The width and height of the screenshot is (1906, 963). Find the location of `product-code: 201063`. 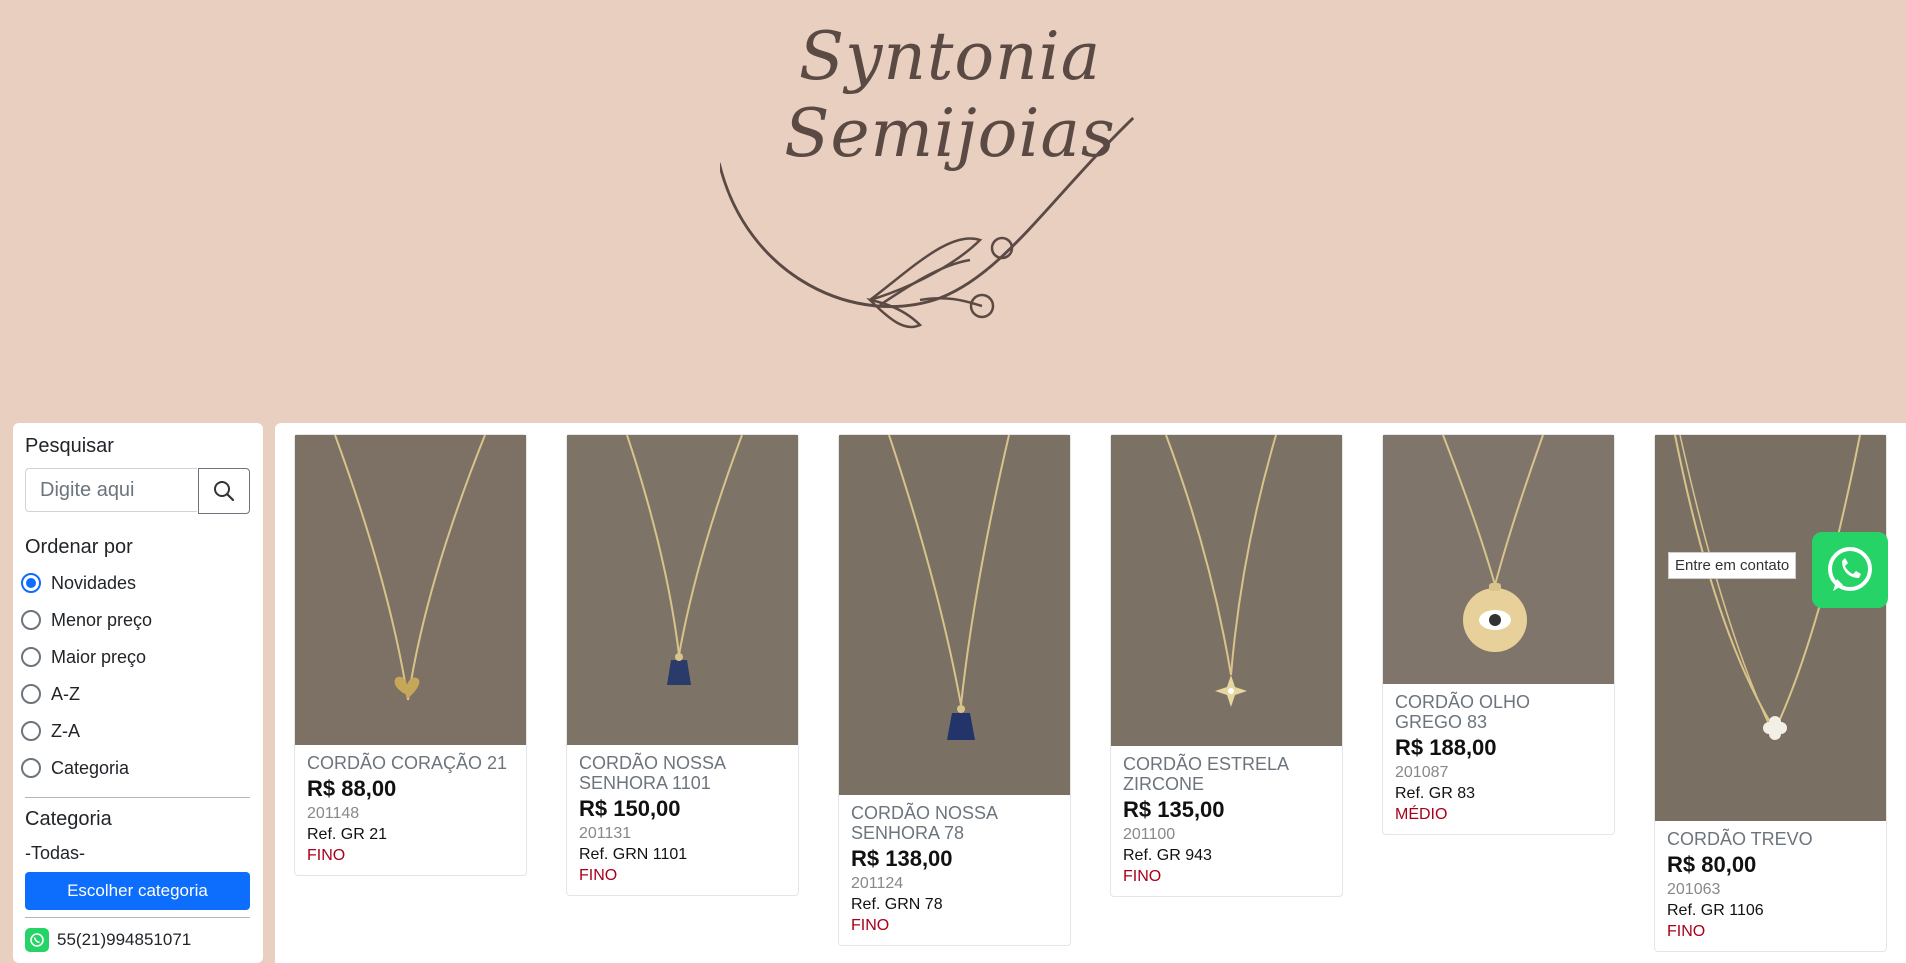

product-code: 201063 is located at coordinates (1694, 889).